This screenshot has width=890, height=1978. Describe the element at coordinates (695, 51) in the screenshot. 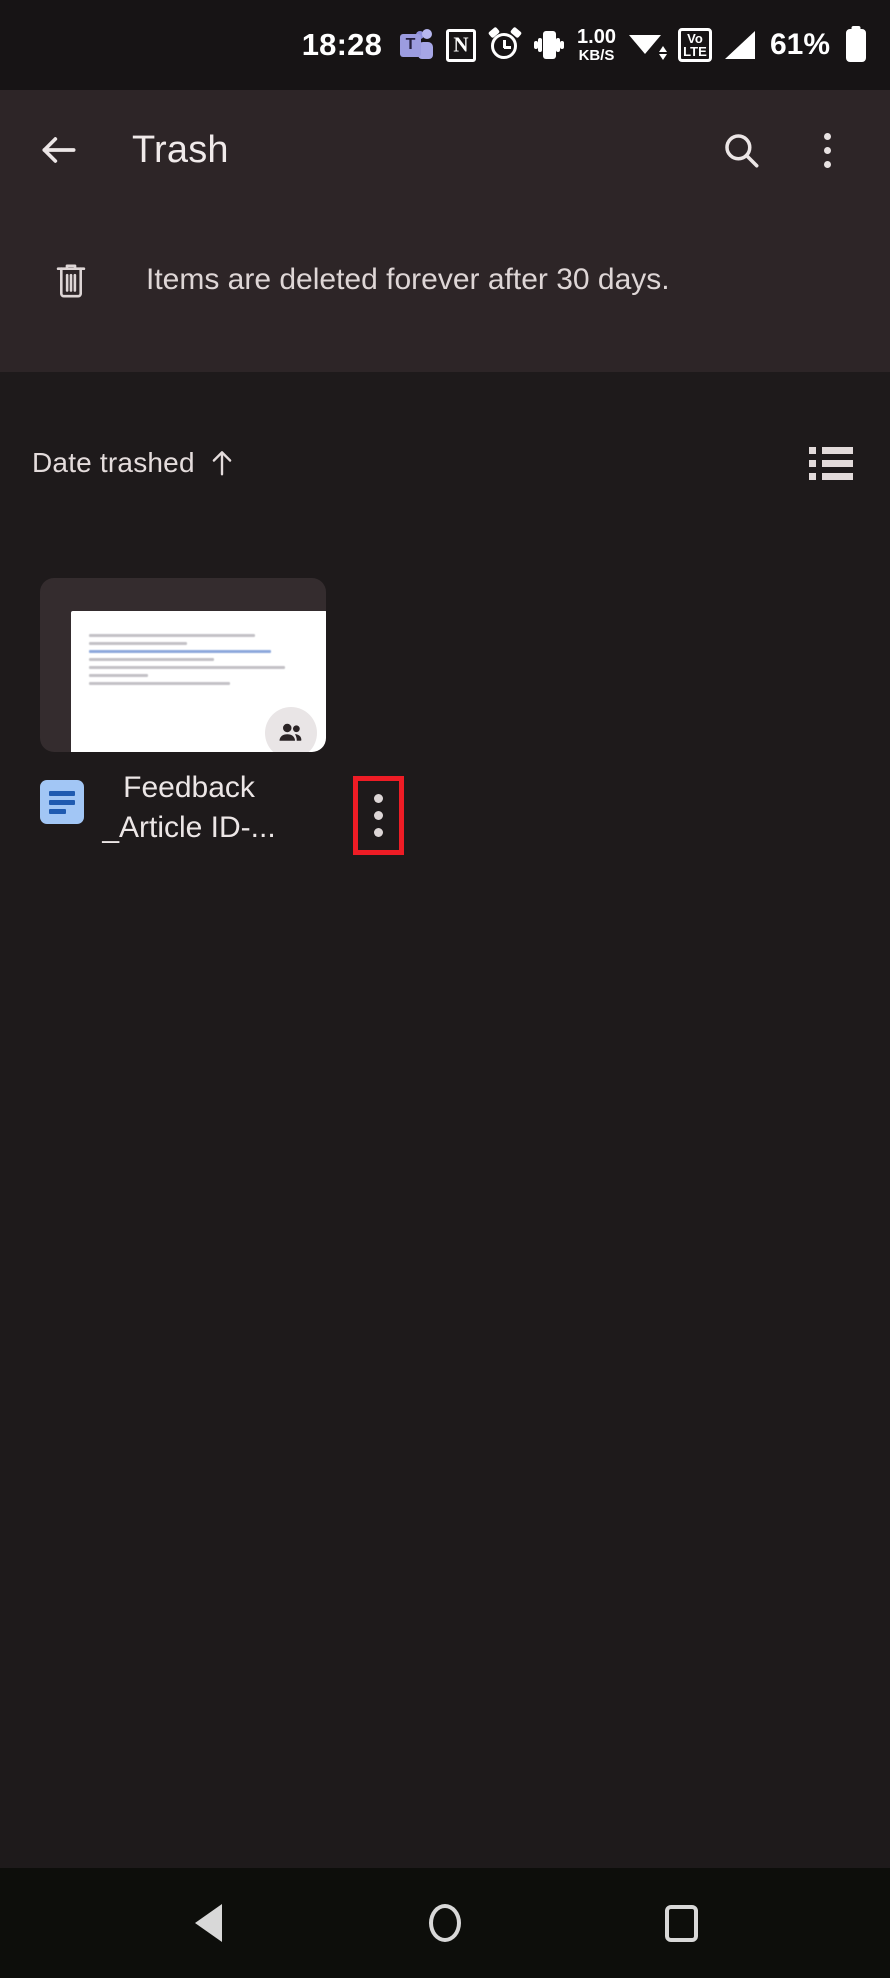

I see `volte-label-bottom: LTE` at that location.